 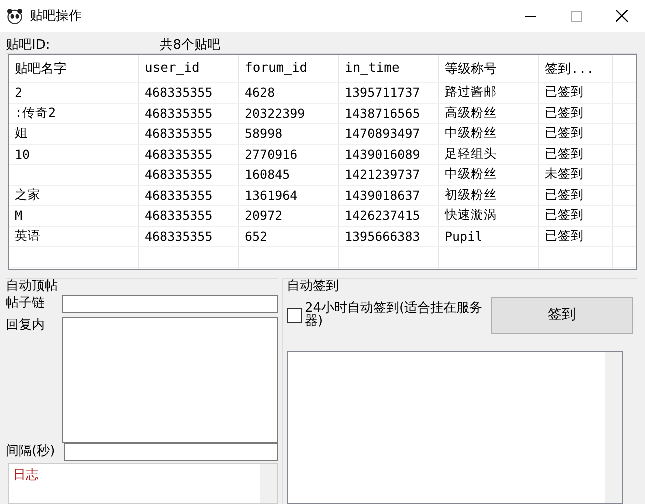 I want to click on close-icon, so click(x=622, y=16).